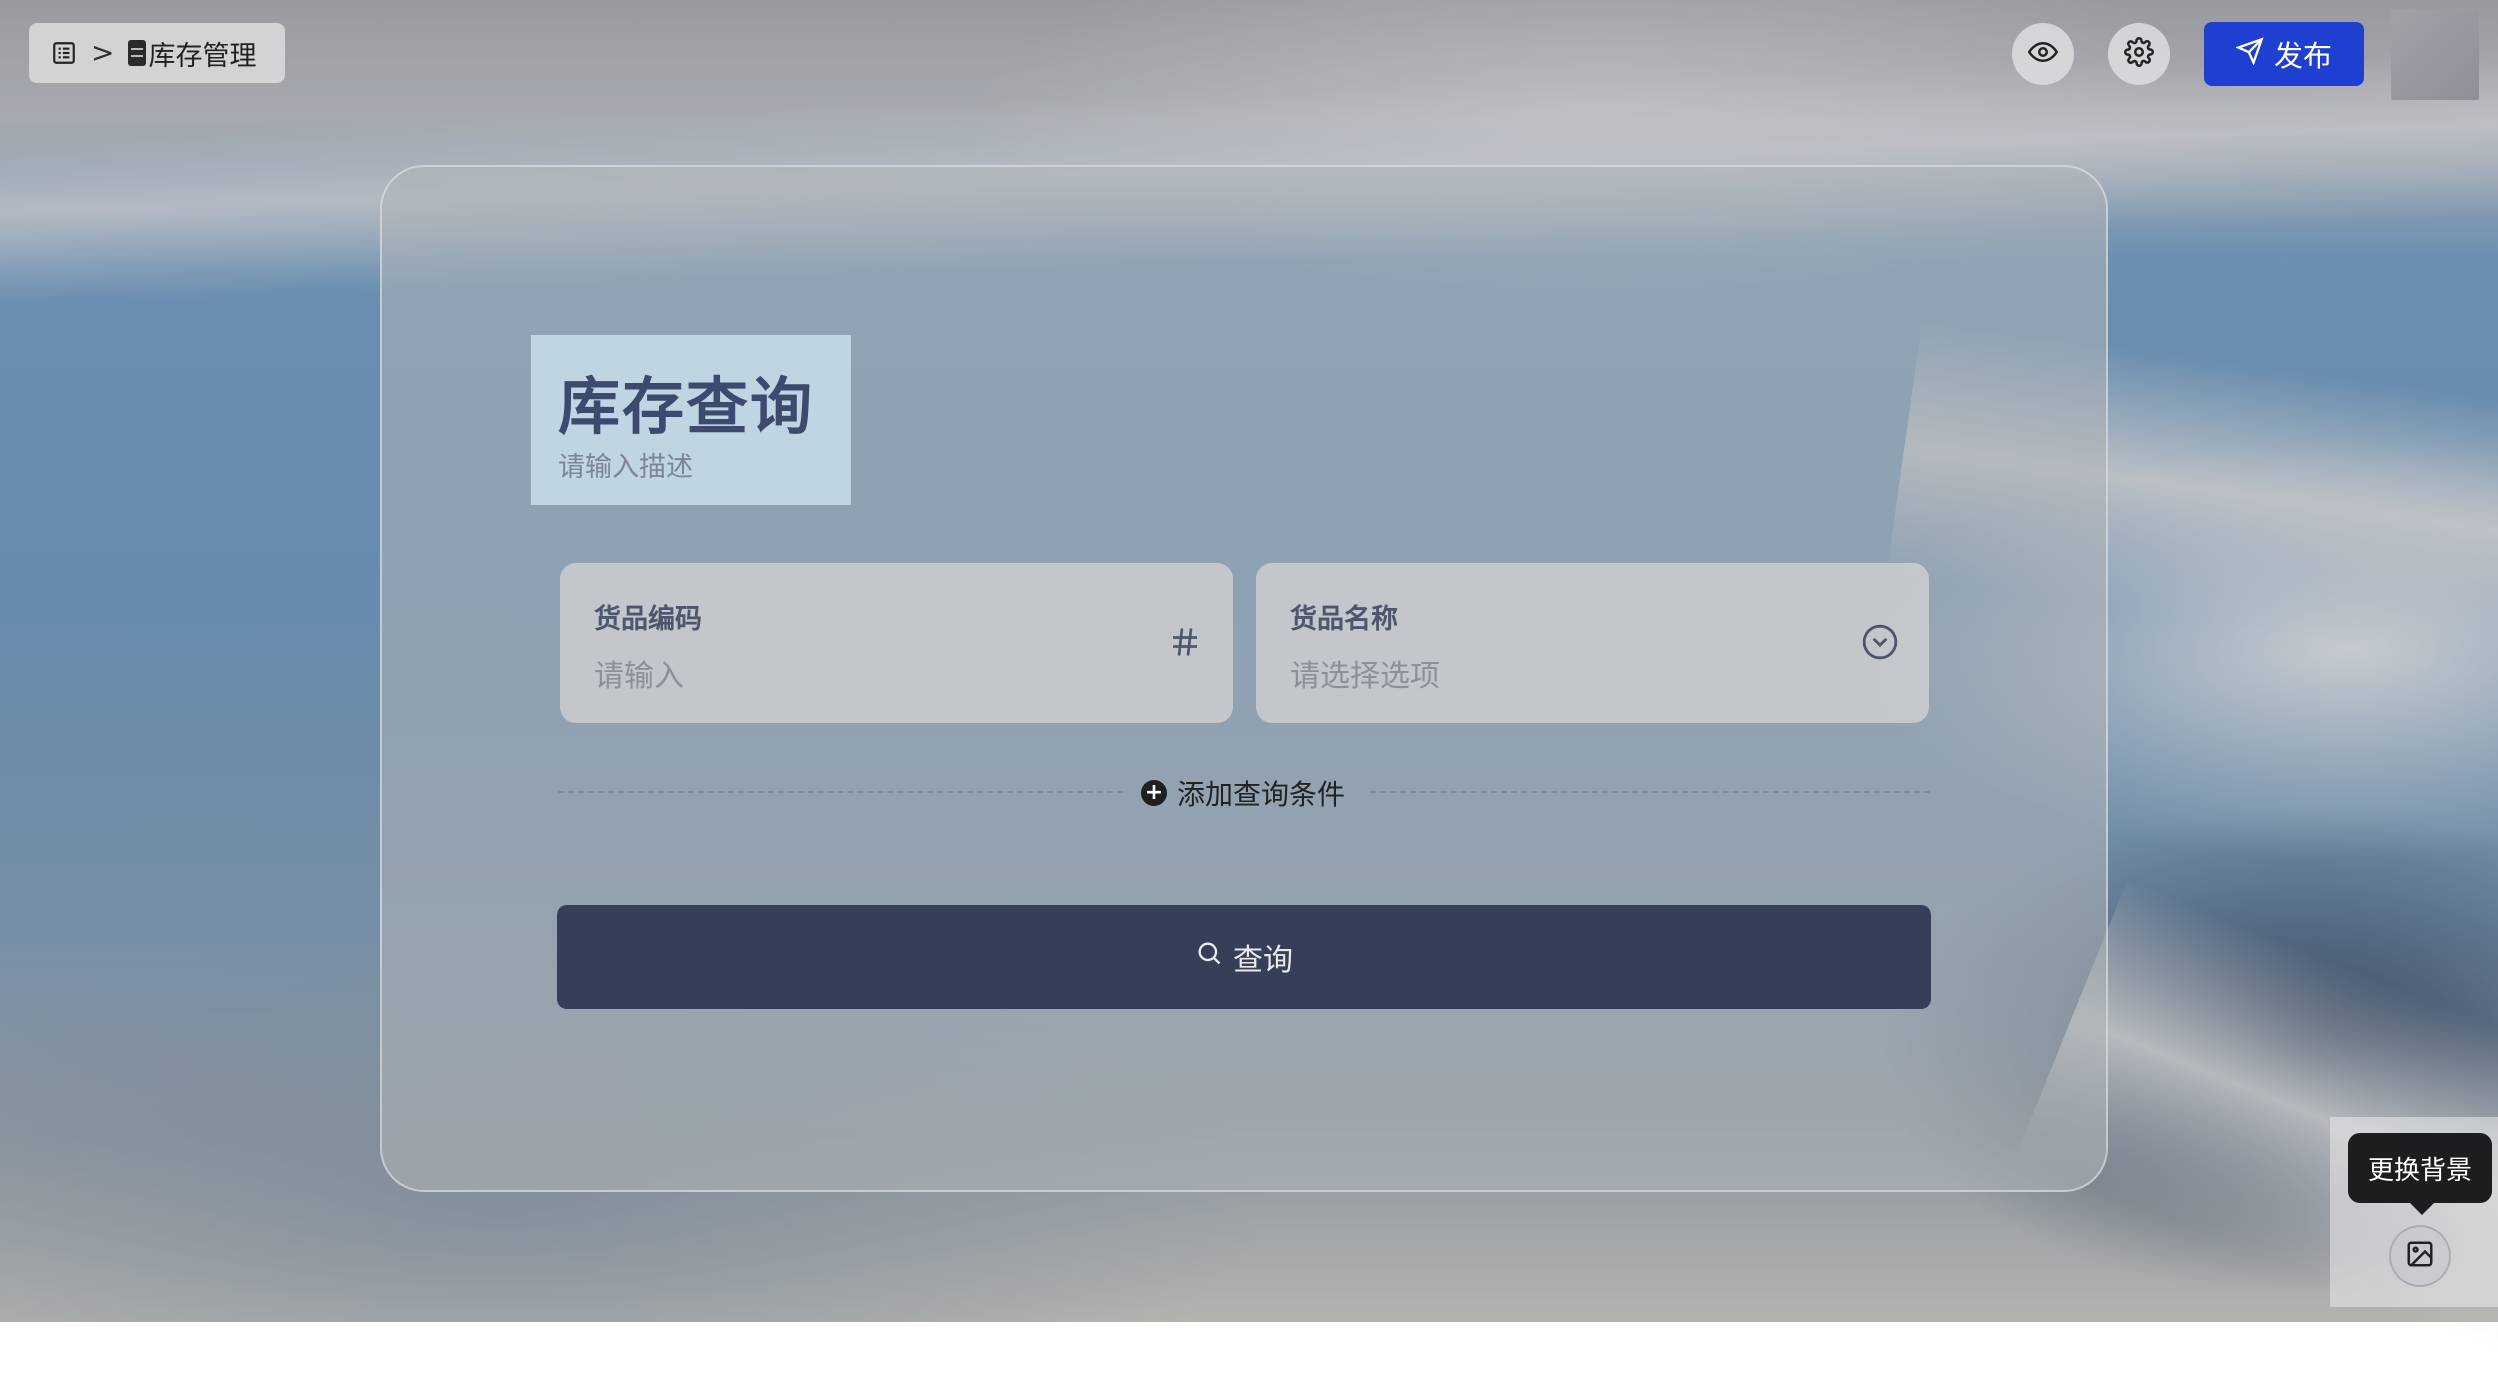 This screenshot has height=1381, width=2498. Describe the element at coordinates (1261, 794) in the screenshot. I see `add-condition-label: 添加查询条件` at that location.